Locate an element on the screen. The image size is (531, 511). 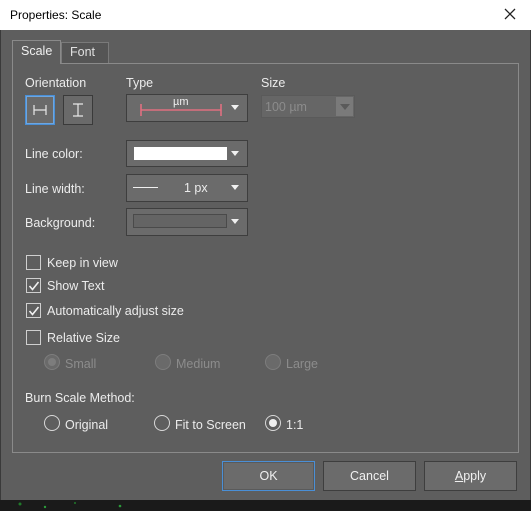
ok-button: OK is located at coordinates (268, 476).